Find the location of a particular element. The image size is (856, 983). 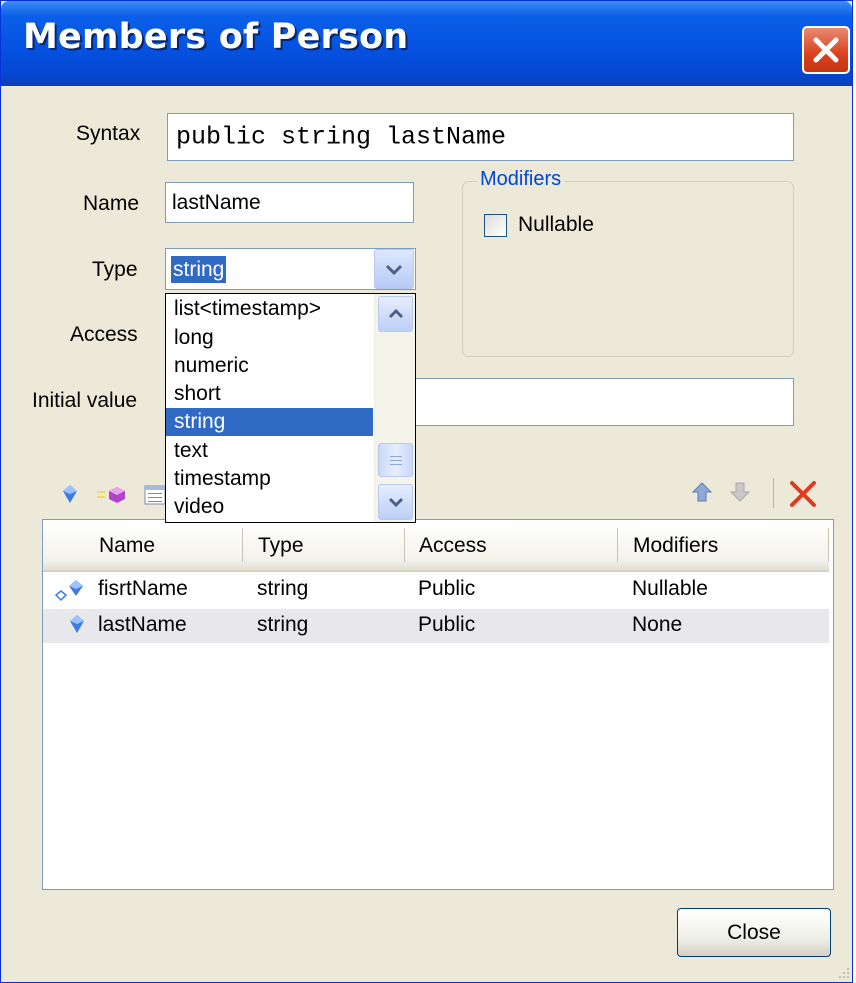

name-label: Name is located at coordinates (111, 203).